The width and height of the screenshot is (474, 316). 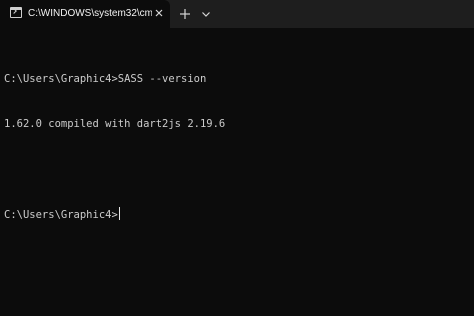 I want to click on terminal-line-prompt: C:\Users\Graphic4>, so click(x=237, y=214).